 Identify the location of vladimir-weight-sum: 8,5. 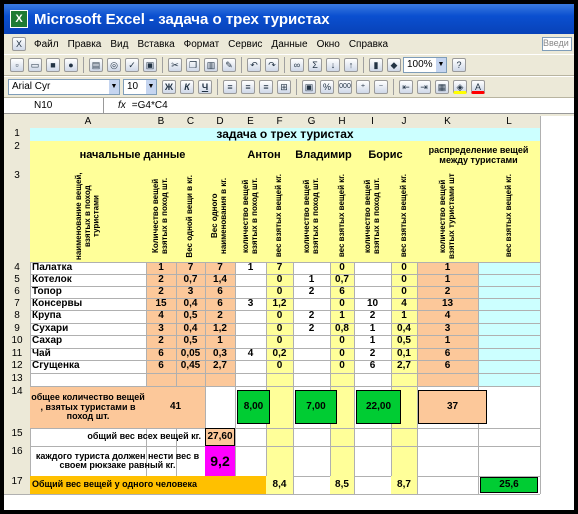
(342, 485).